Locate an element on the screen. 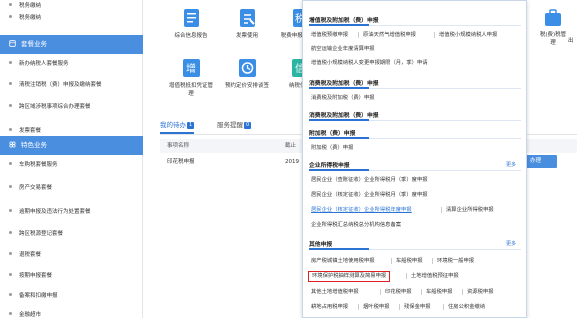 This screenshot has height=318, width=577. link-cit-assessed-annual: 居民企业（核定征收）企业所得税年度申报 is located at coordinates (361, 210).